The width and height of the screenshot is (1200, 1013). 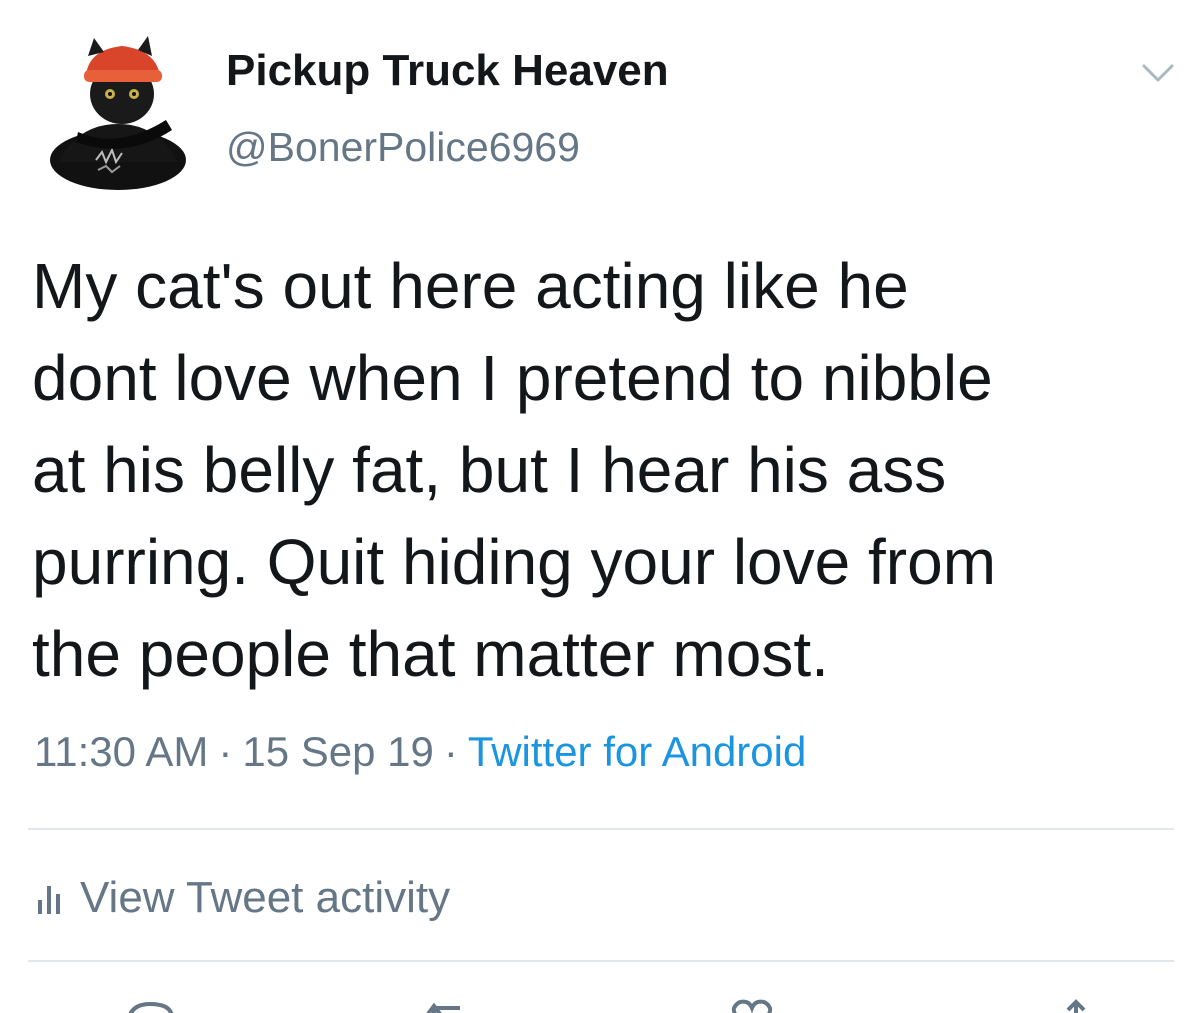 What do you see at coordinates (150, 1004) in the screenshot?
I see `reply-icon` at bounding box center [150, 1004].